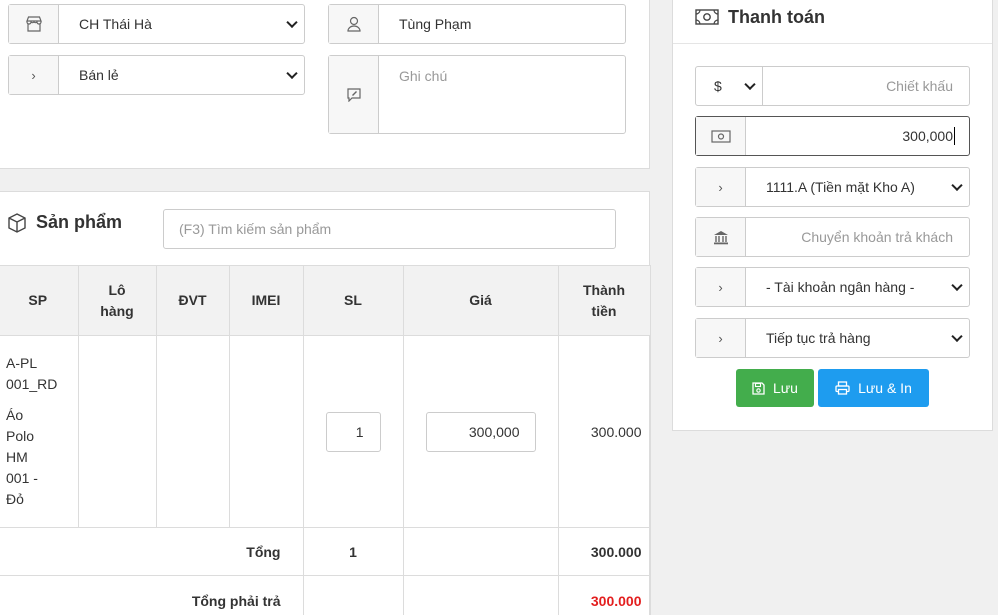 The width and height of the screenshot is (998, 615). What do you see at coordinates (17, 457) in the screenshot?
I see `product-name-line: HM` at bounding box center [17, 457].